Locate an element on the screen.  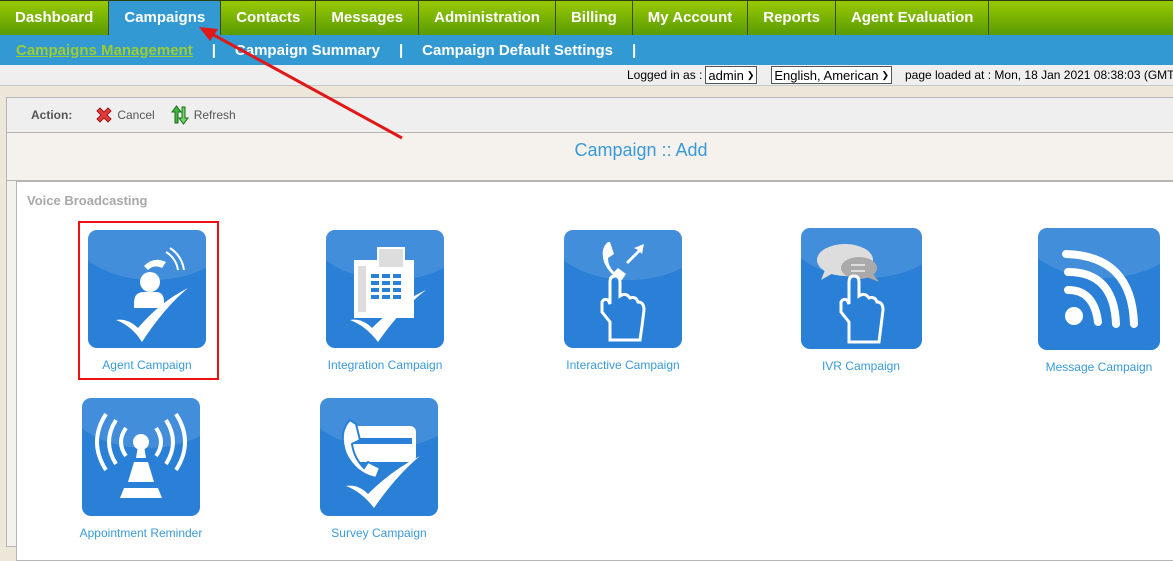
survey-campaign-option: Survey Campaign is located at coordinates (379, 469).